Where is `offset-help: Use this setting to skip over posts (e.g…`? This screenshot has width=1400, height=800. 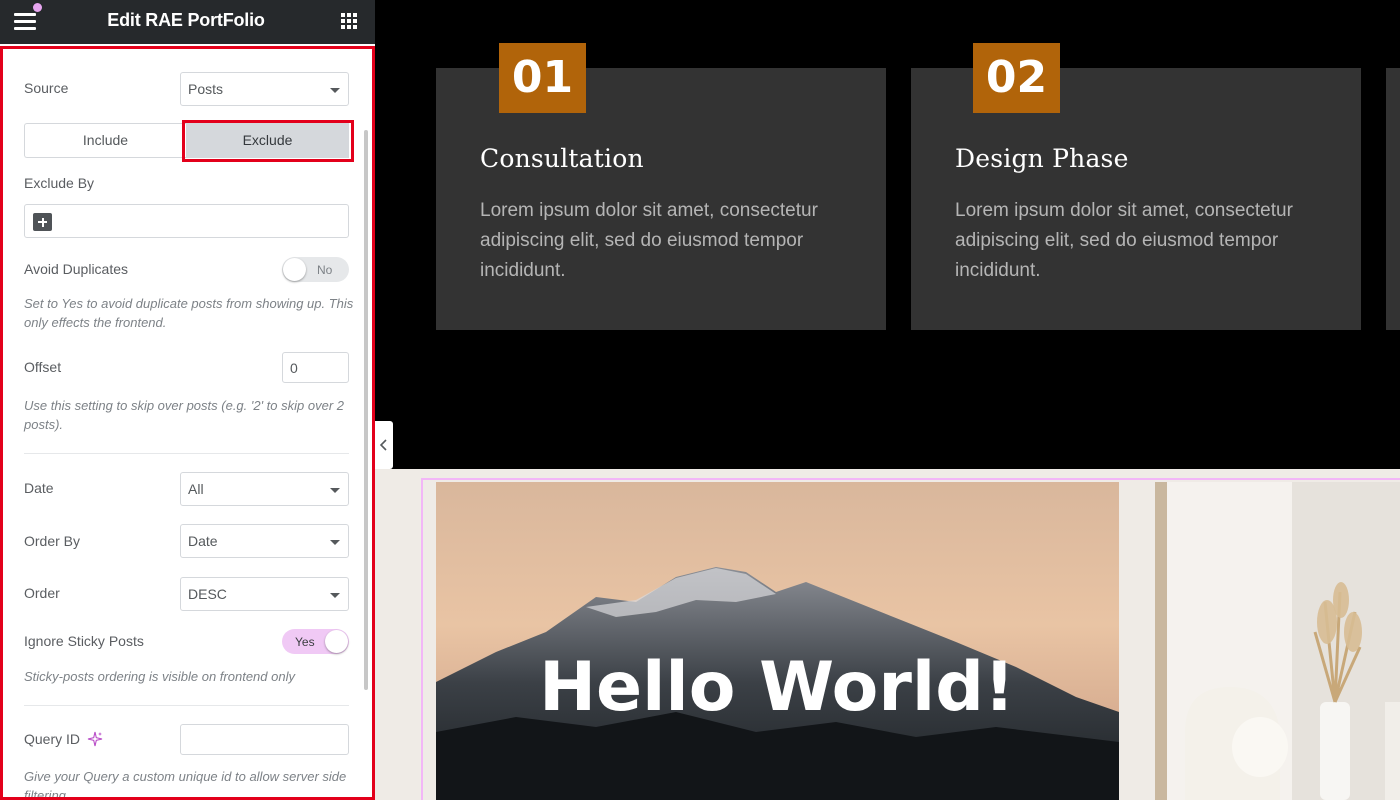
offset-help: Use this setting to skip over posts (e.g… is located at coordinates (184, 415).